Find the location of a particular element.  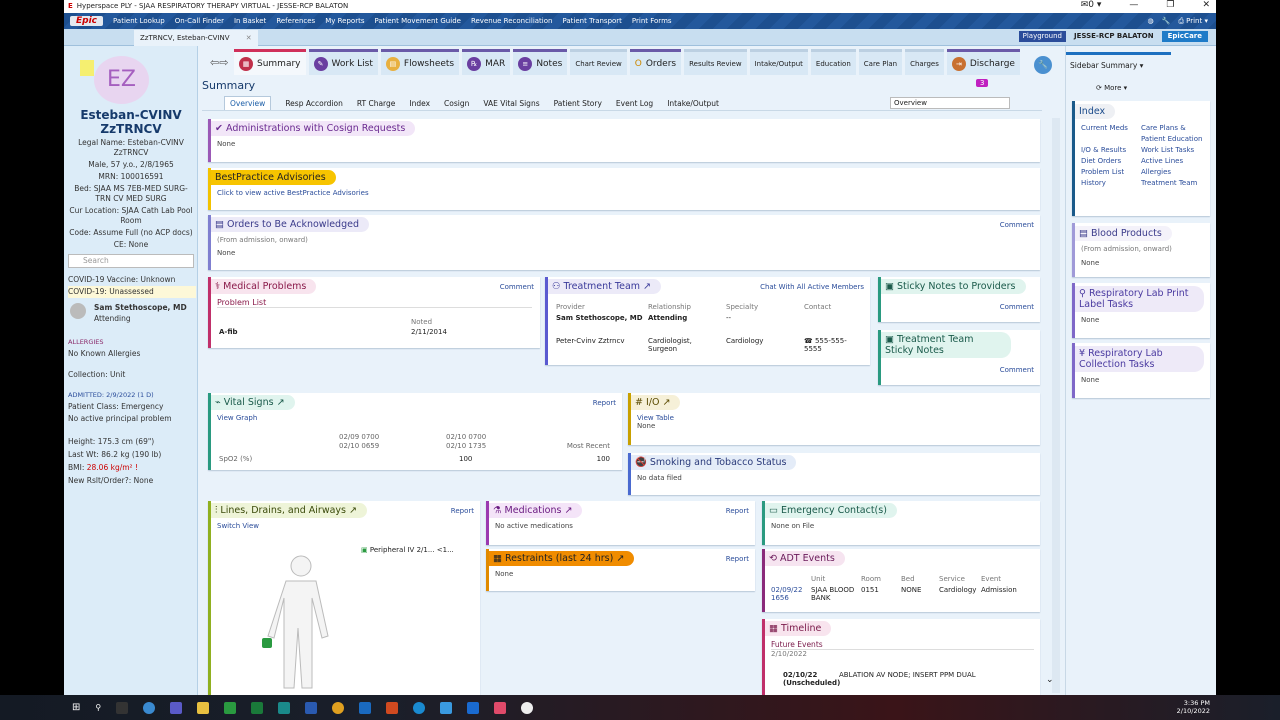

provider-name: Sam Stethoscope, MD is located at coordinates (599, 318).